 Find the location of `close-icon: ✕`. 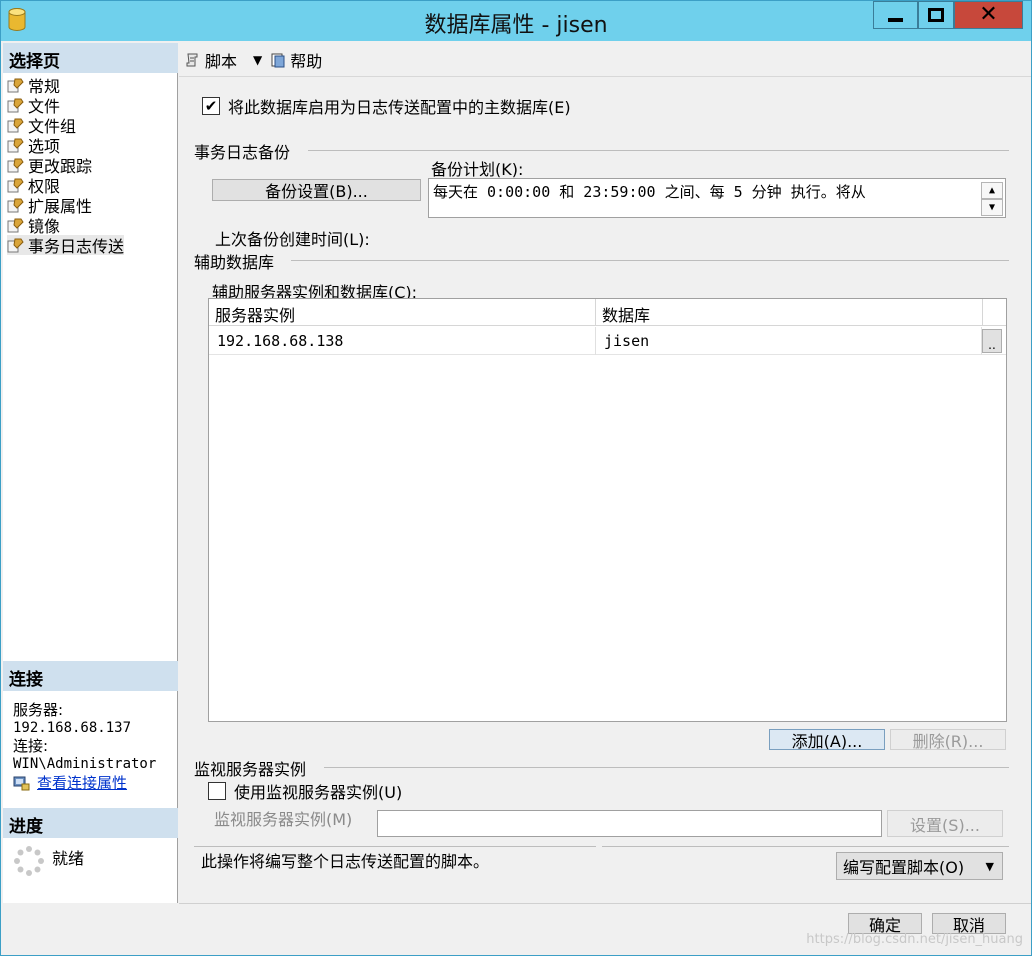

close-icon: ✕ is located at coordinates (988, 14).